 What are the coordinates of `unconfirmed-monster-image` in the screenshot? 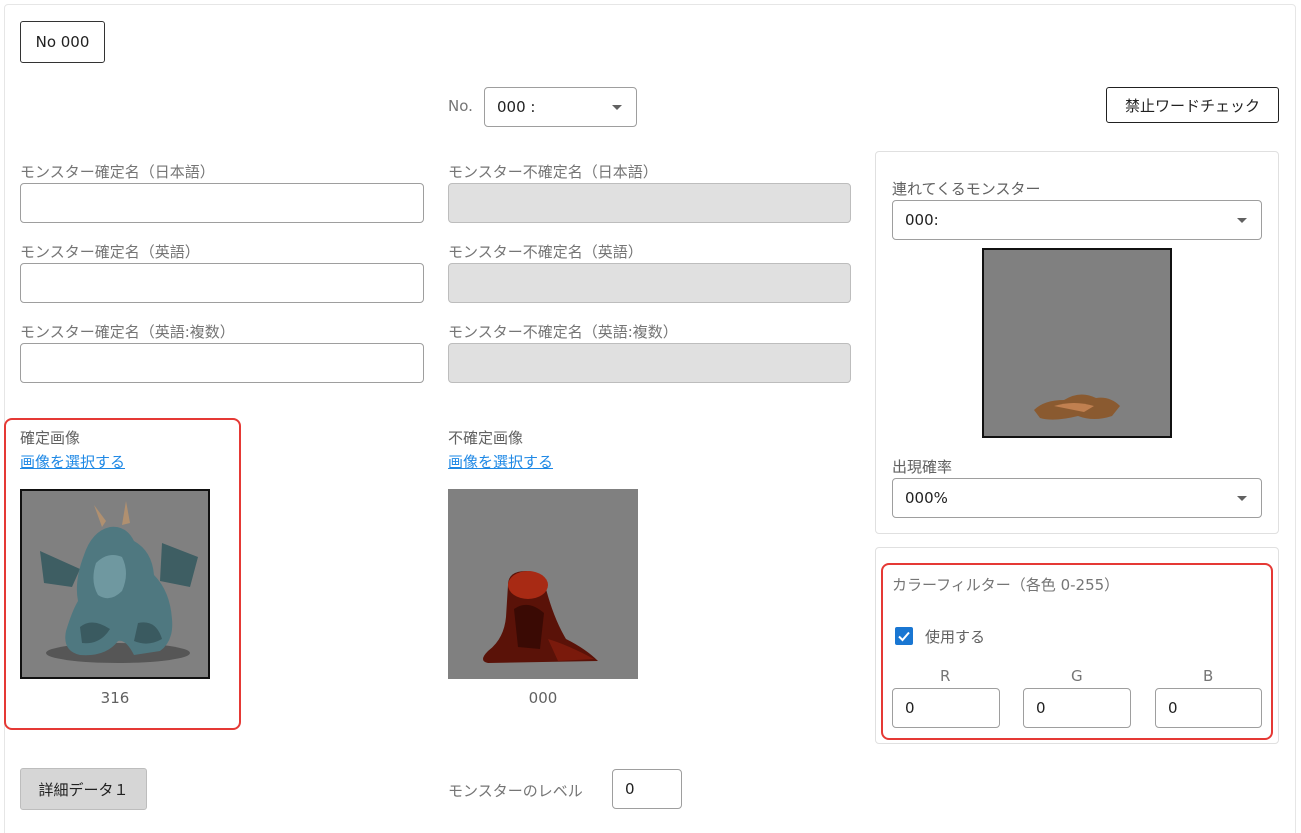 It's located at (543, 584).